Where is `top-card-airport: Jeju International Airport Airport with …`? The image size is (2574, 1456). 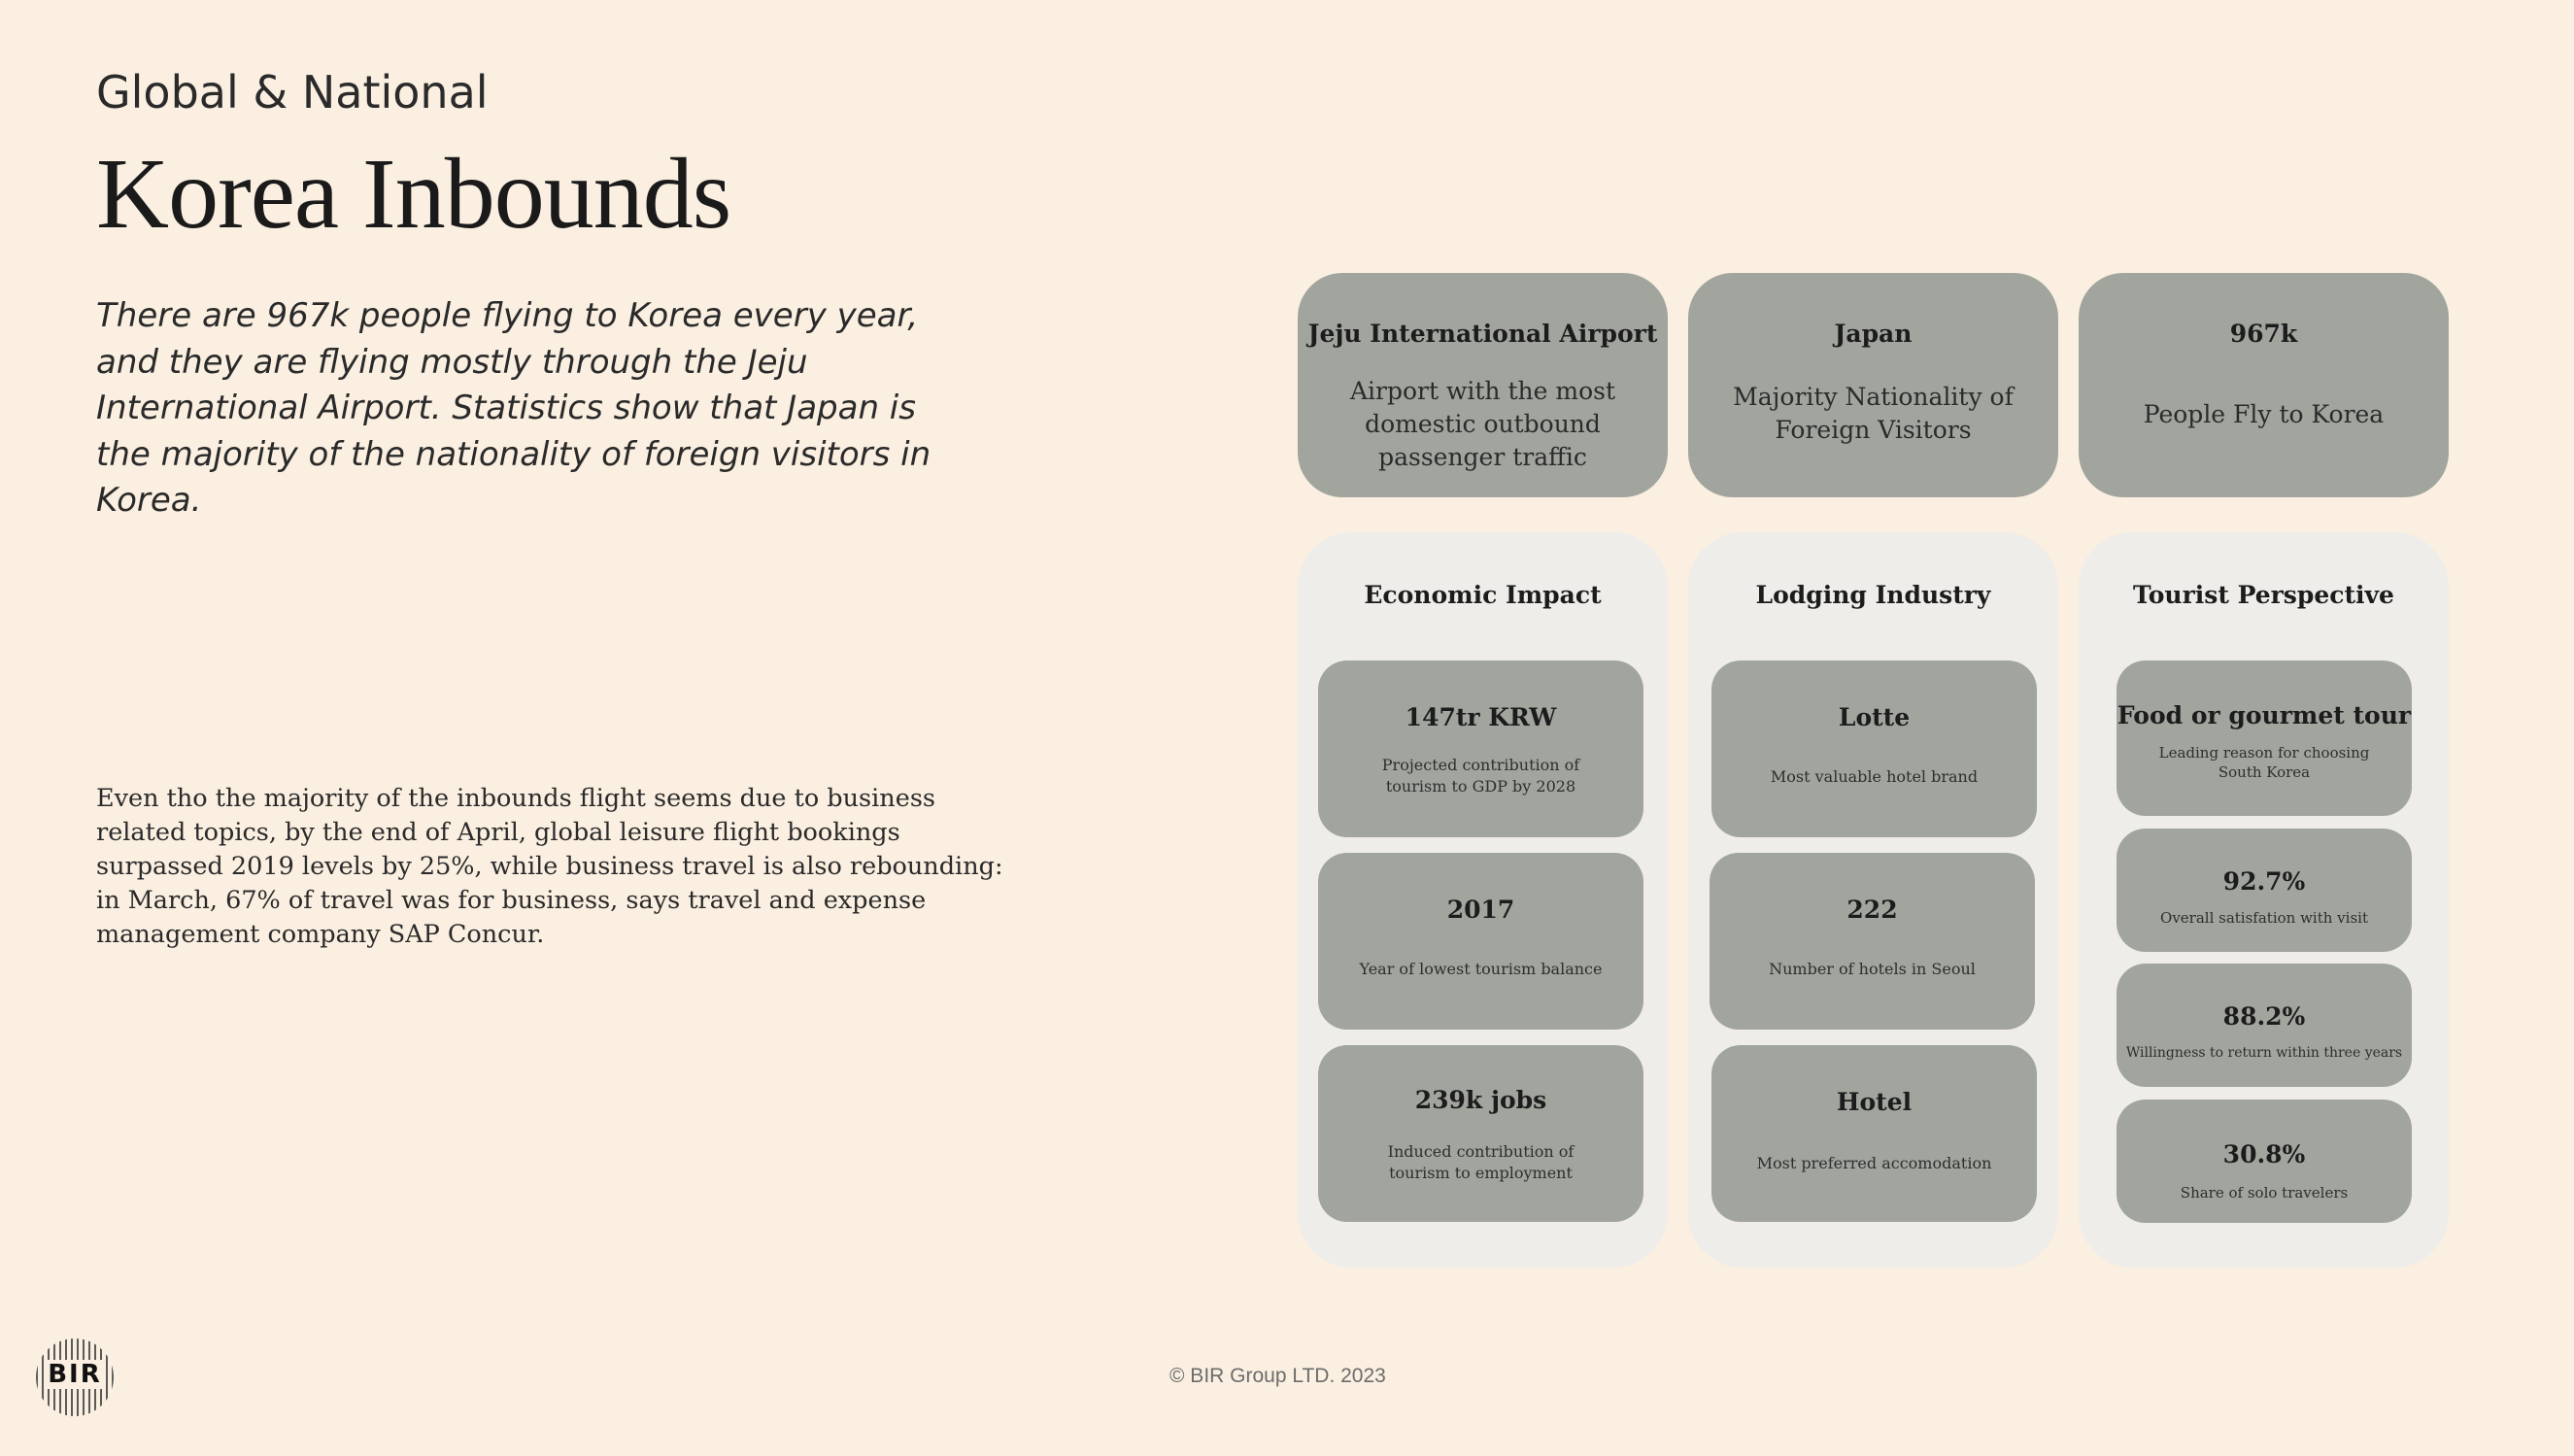 top-card-airport: Jeju International Airport Airport with … is located at coordinates (1483, 385).